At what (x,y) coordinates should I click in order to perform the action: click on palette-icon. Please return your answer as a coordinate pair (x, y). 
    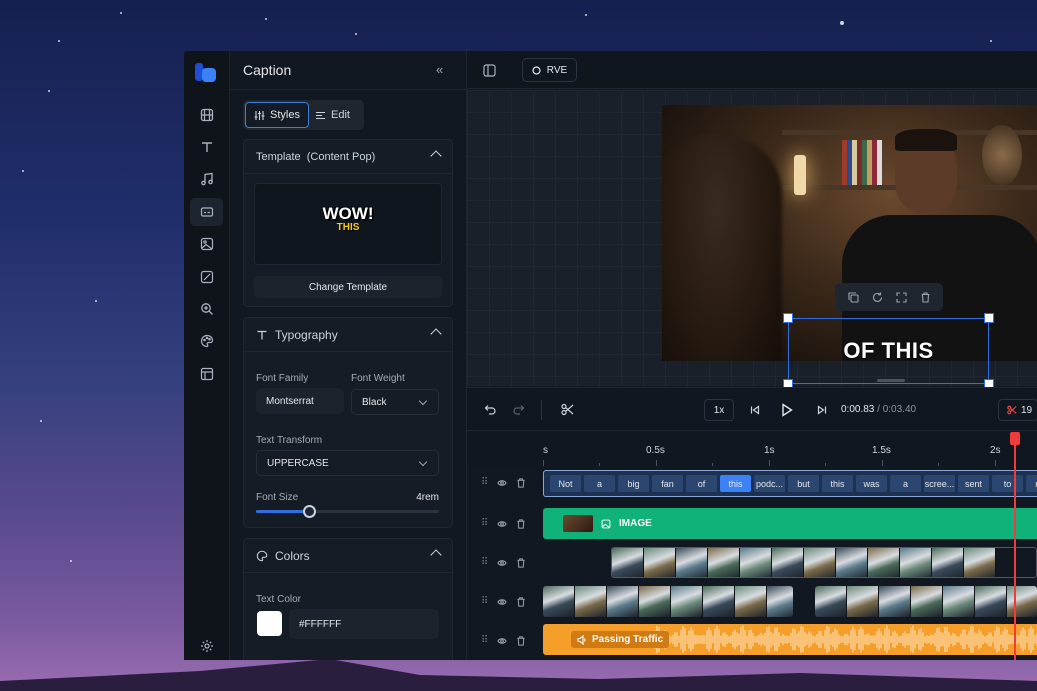
    Looking at the image, I should click on (206, 341).